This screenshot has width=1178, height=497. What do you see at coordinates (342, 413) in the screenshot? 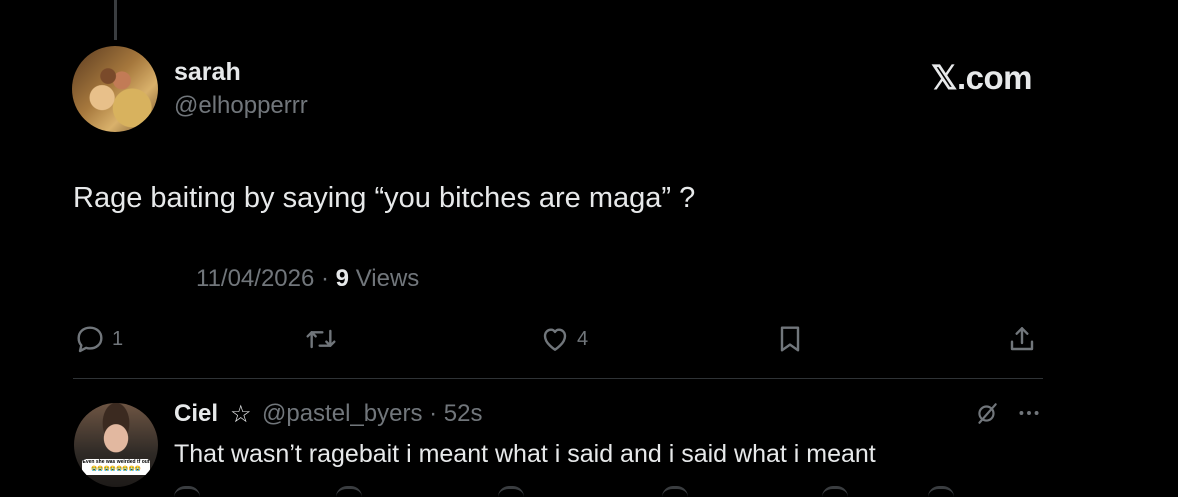
I see `reply-handle: @pastel_byers` at bounding box center [342, 413].